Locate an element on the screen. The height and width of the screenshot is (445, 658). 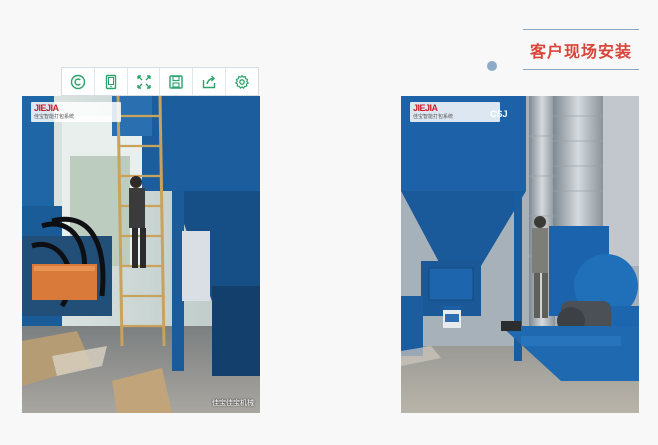
tablet-icon is located at coordinates (110, 81).